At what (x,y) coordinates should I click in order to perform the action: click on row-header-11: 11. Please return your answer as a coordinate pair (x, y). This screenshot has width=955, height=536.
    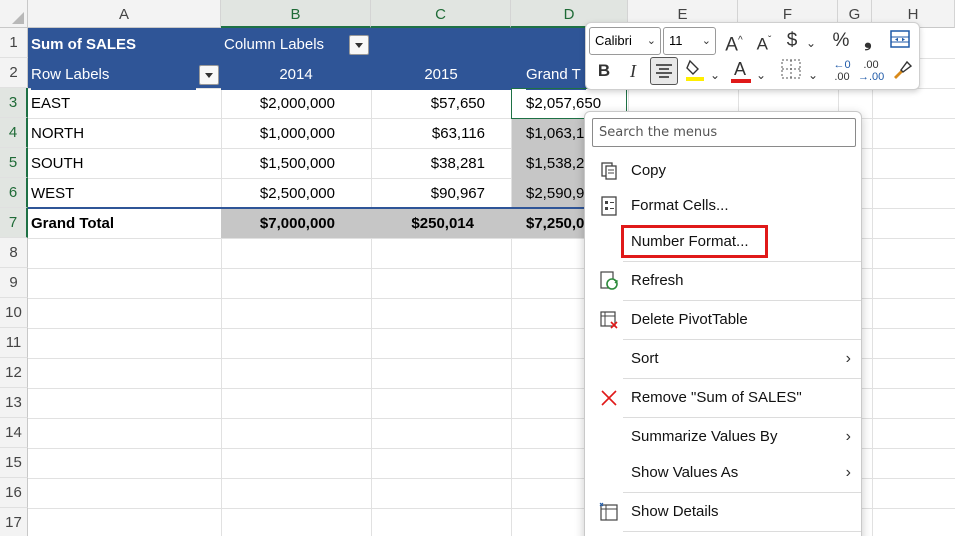
    Looking at the image, I should click on (14, 343).